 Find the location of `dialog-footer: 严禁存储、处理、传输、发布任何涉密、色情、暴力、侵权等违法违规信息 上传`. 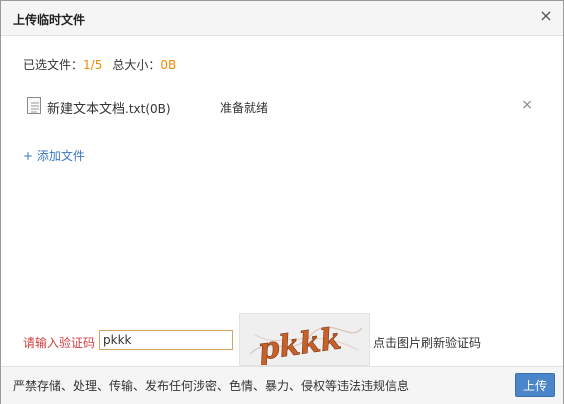

dialog-footer: 严禁存储、处理、传输、发布任何涉密、色情、暴力、侵权等违法违规信息 上传 is located at coordinates (282, 385).